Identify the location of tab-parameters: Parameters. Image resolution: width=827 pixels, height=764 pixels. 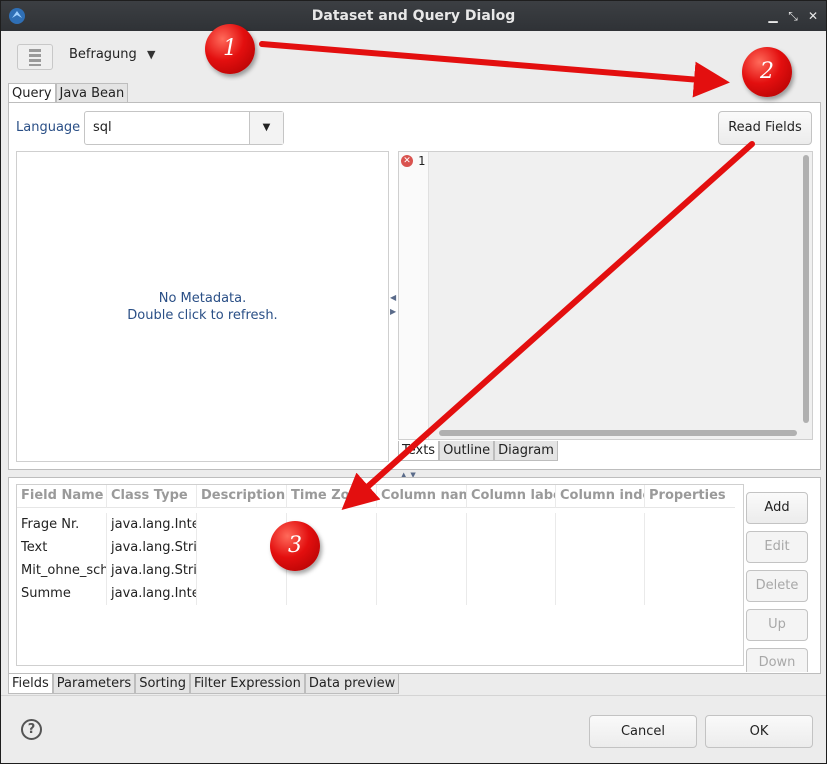
(94, 684).